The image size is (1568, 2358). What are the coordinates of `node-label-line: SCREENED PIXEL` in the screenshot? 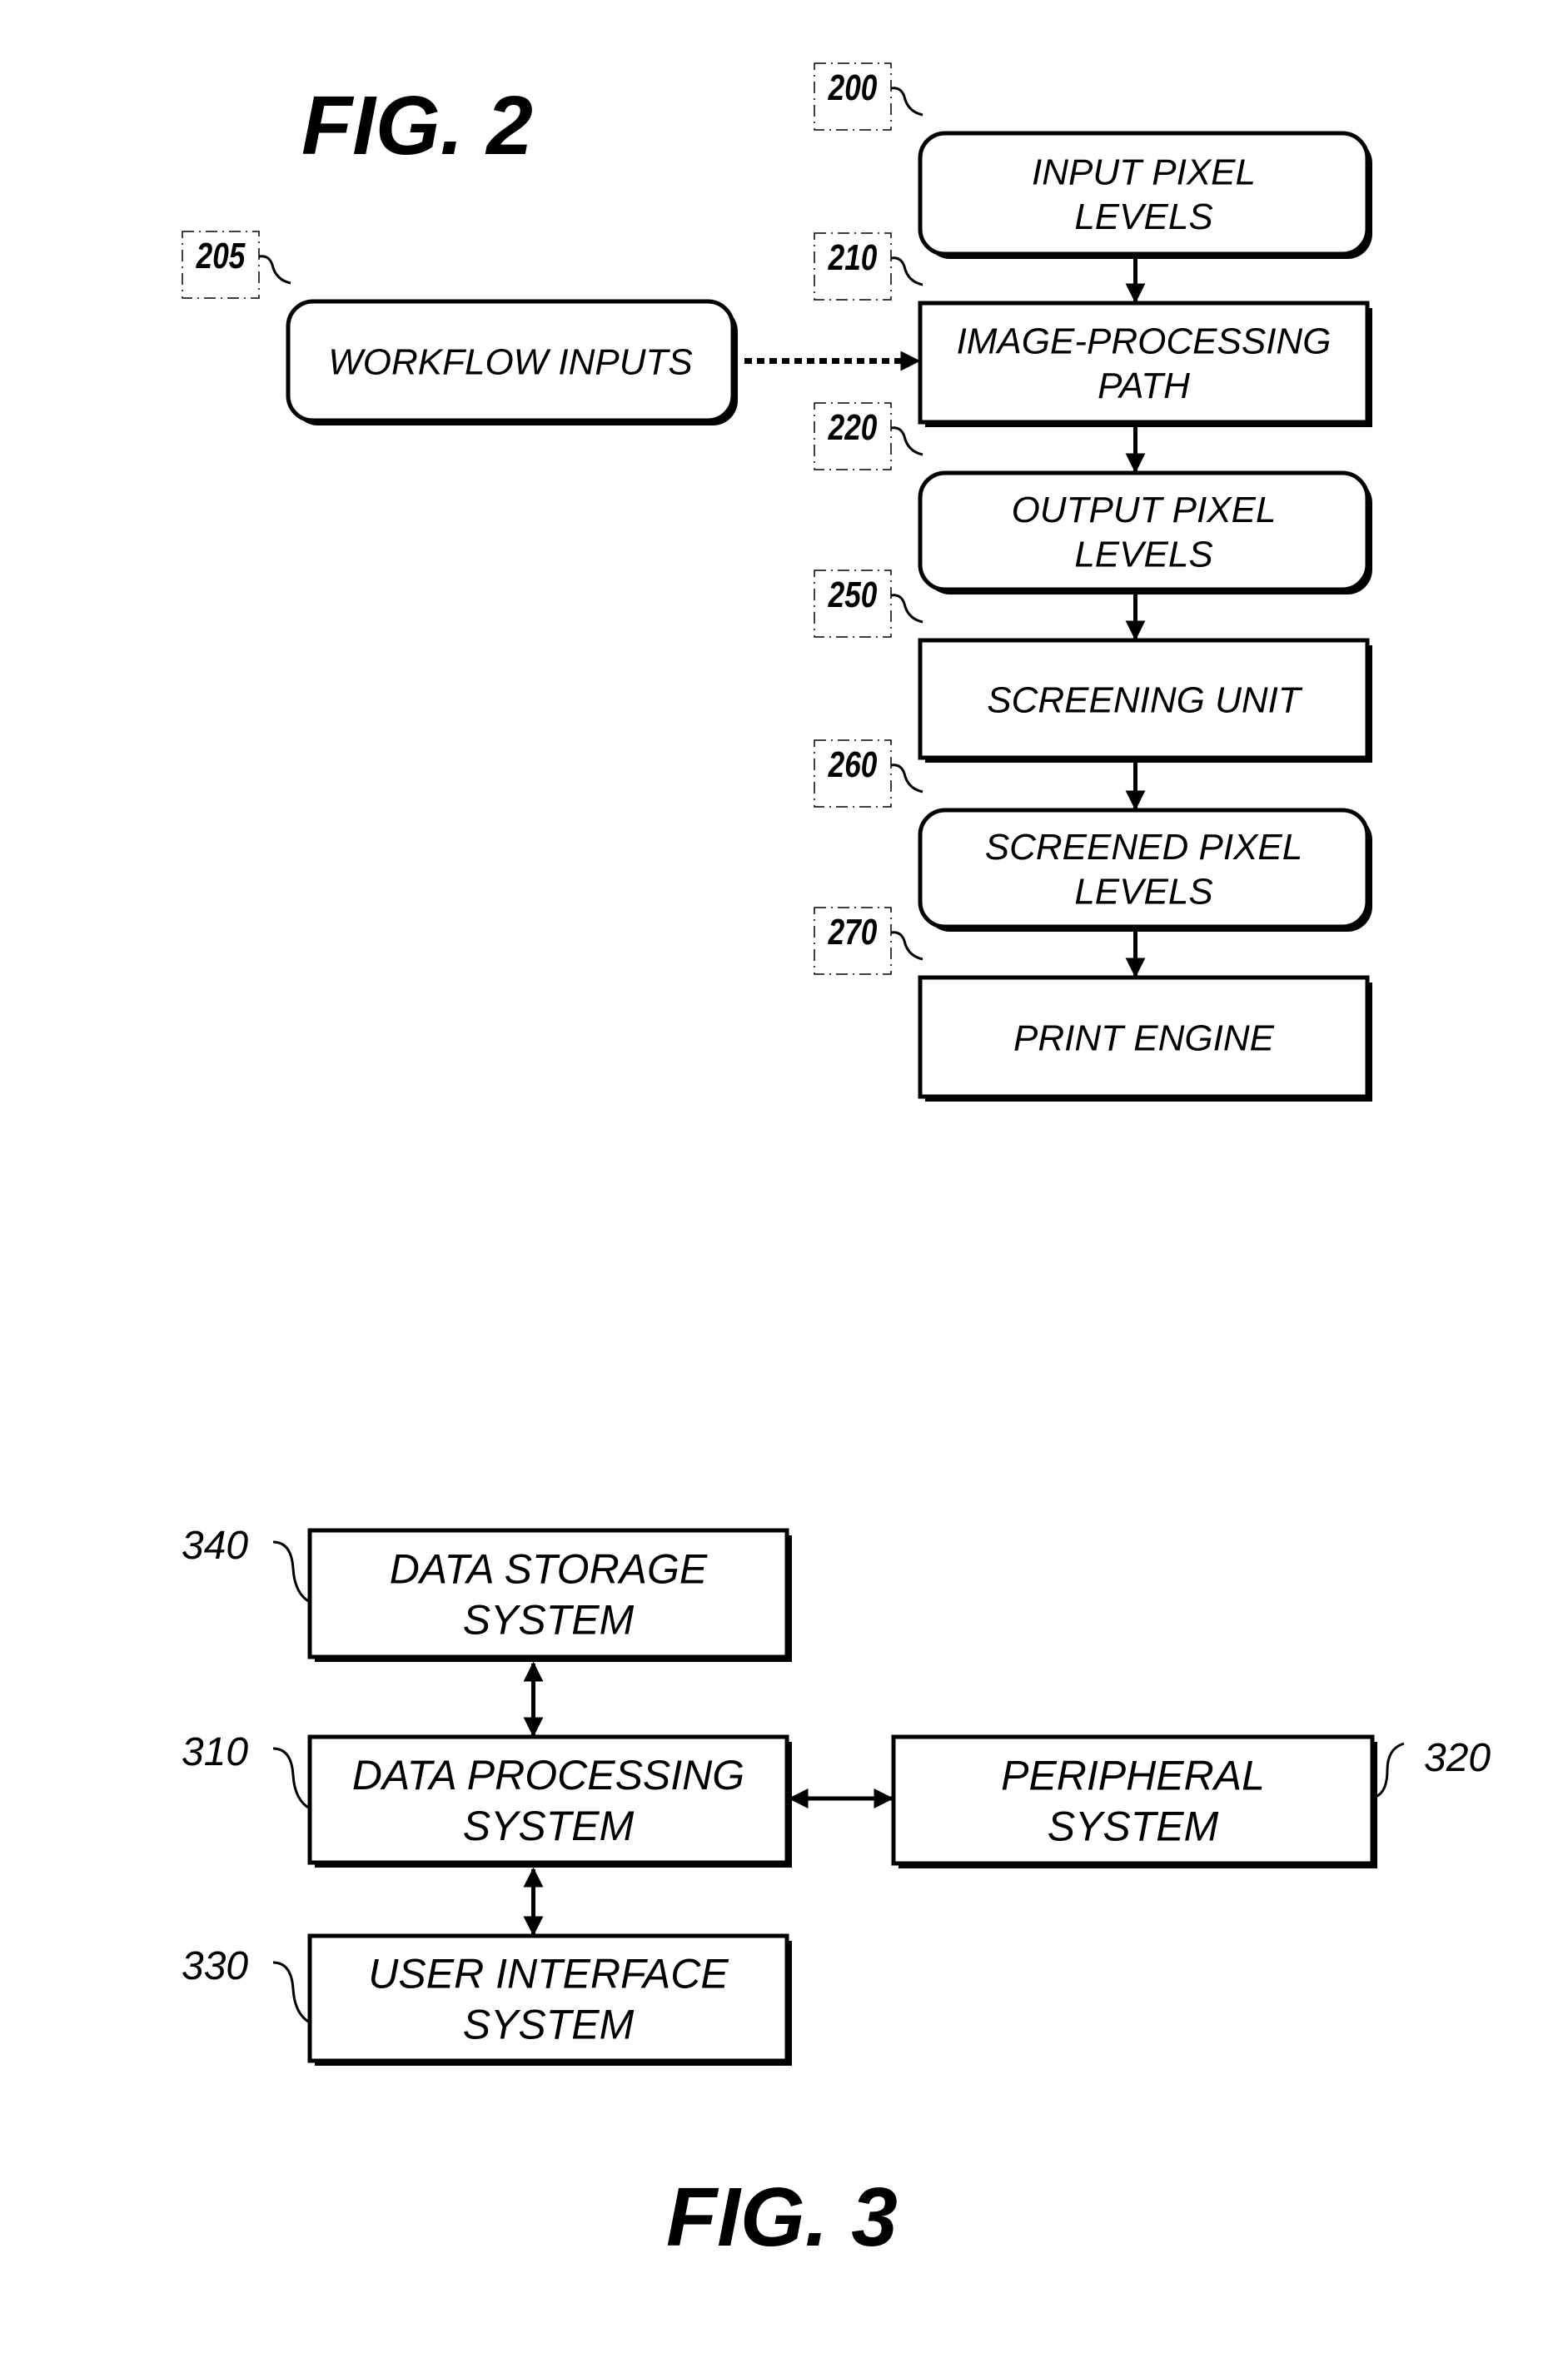 It's located at (1143, 847).